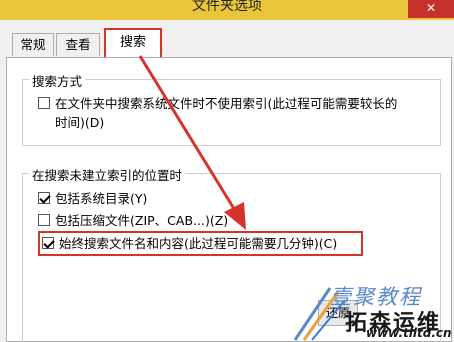 This screenshot has height=342, width=454. Describe the element at coordinates (80, 122) in the screenshot. I see `no-index-label-line2: 时间)(D)` at that location.